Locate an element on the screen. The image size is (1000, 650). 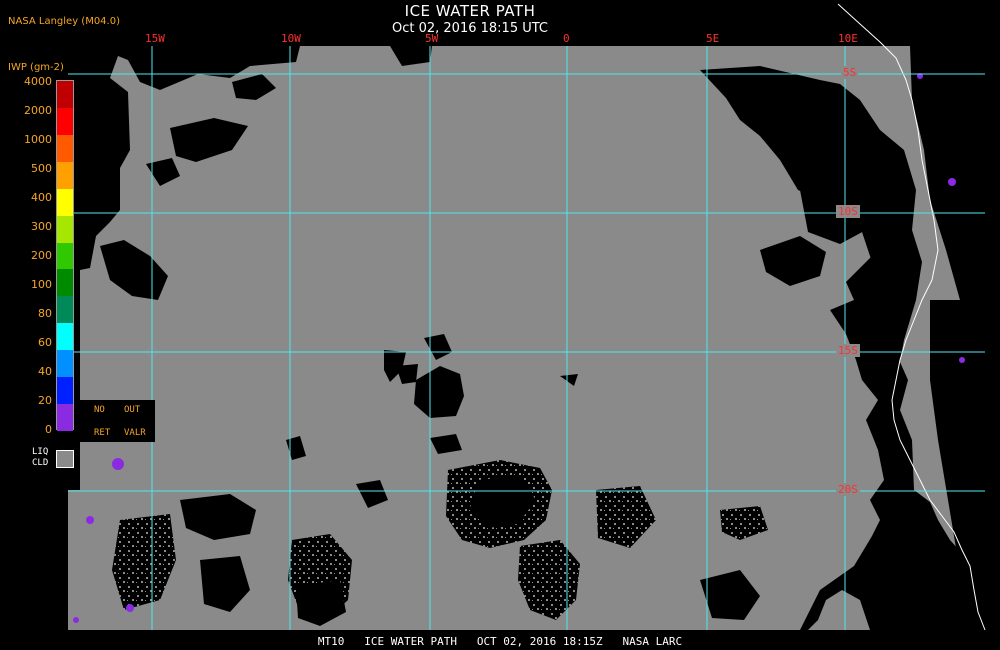
no-ret-label-line2-left: RET is located at coordinates (102, 433).